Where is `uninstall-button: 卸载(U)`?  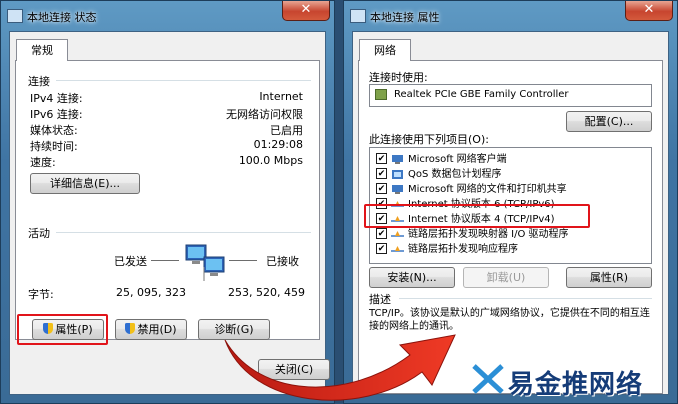
uninstall-button: 卸载(U) is located at coordinates (506, 277).